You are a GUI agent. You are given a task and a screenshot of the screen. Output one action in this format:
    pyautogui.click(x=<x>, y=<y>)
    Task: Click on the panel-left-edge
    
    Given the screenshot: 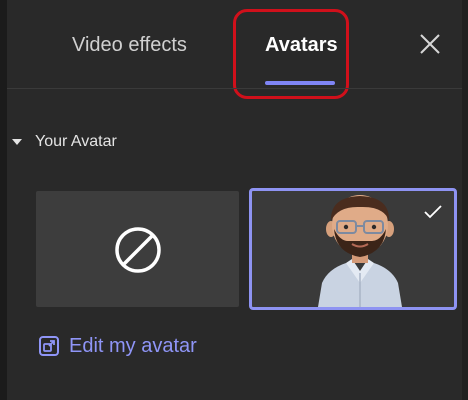 What is the action you would take?
    pyautogui.click(x=3, y=200)
    